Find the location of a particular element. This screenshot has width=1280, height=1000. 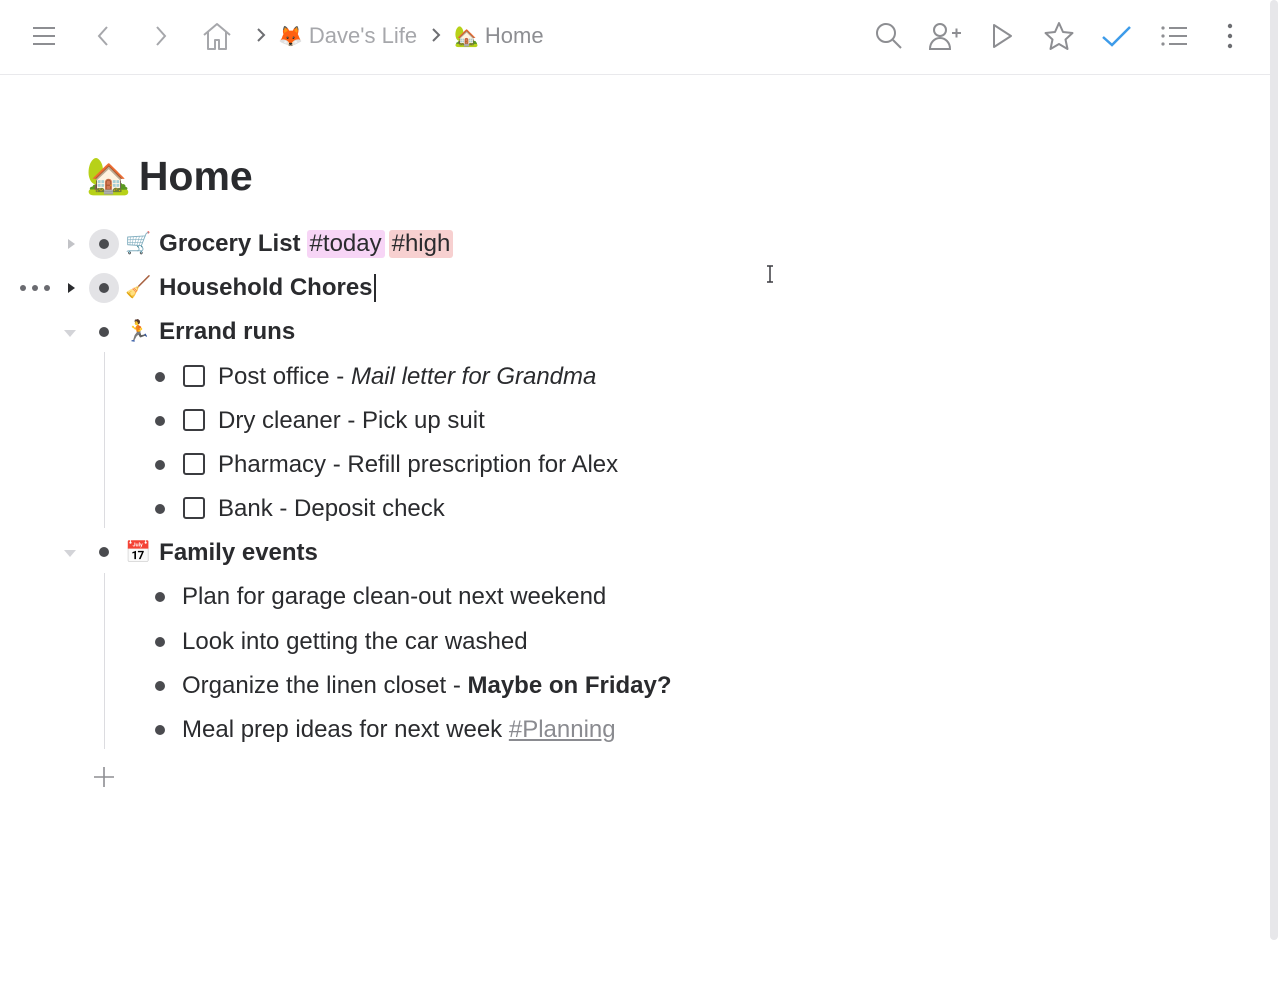

todo-item-post-office: Post office - Mail letter for Grandma is located at coordinates (407, 377).